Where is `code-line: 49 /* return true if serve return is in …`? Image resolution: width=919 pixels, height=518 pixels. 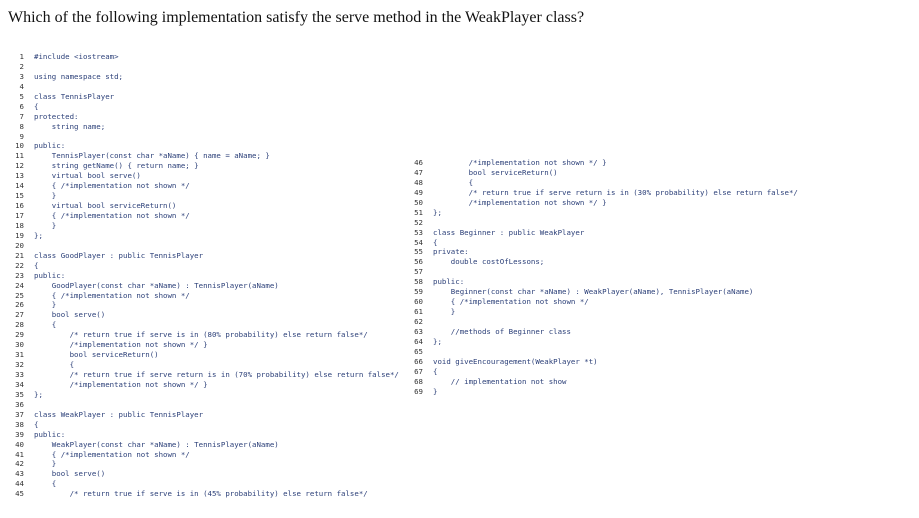
code-line: 49 /* return true if serve return is in … is located at coordinates (603, 193).